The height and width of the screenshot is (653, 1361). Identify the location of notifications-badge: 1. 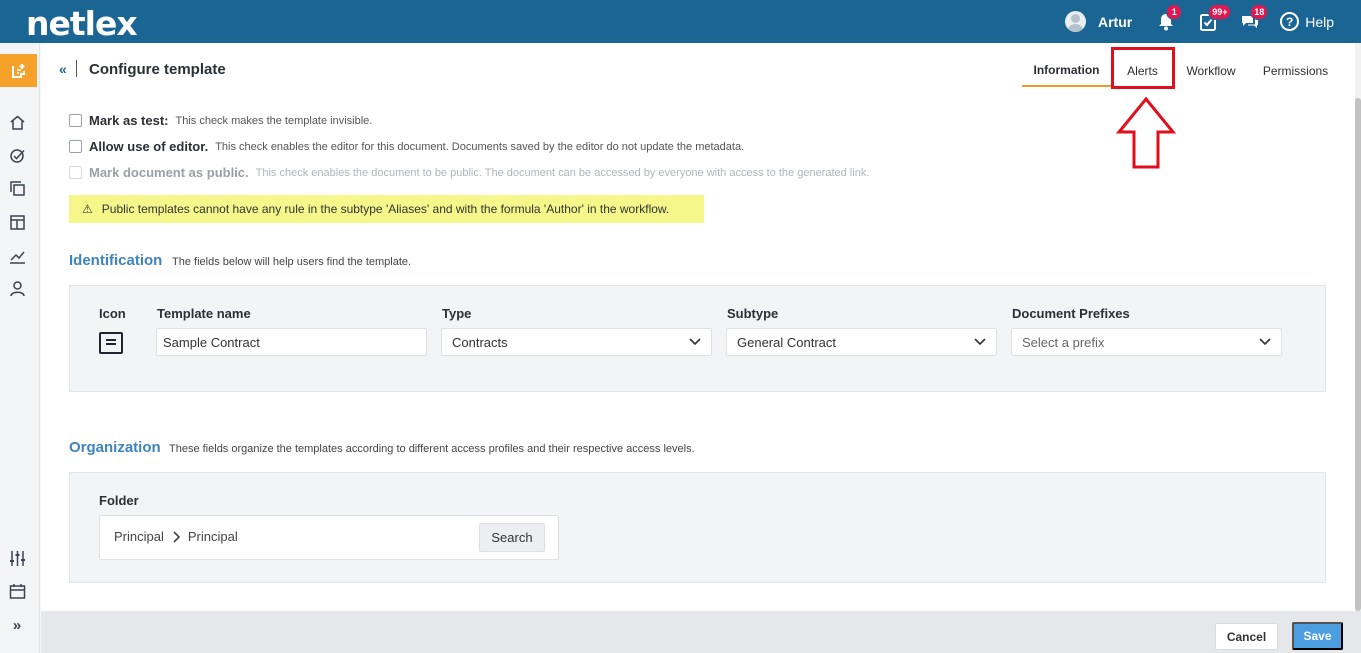
(1174, 11).